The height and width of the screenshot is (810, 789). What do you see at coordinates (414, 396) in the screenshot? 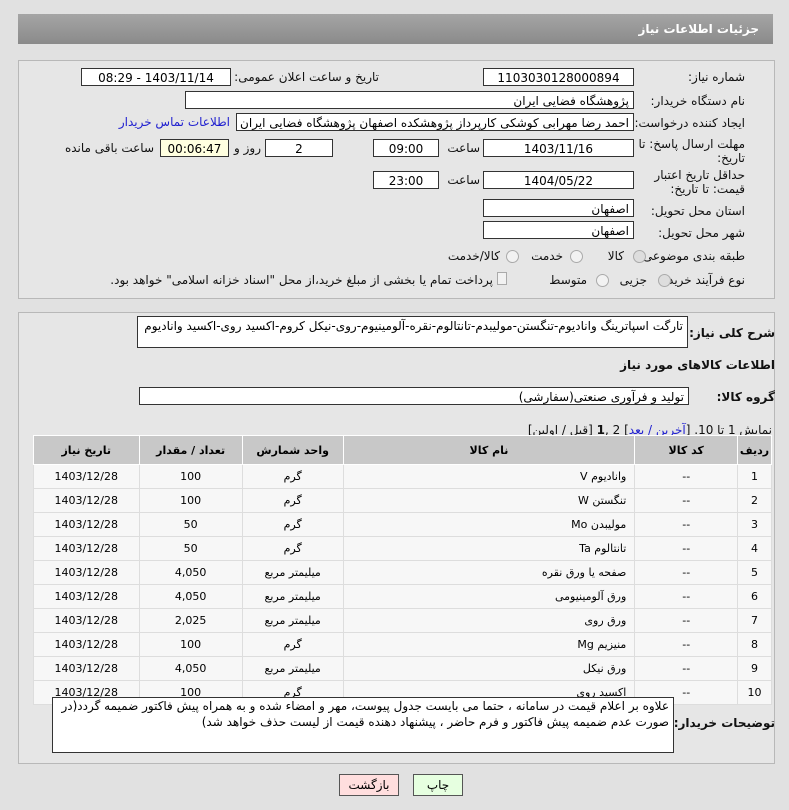
I see `group-field: تولید و فرآوری صنعتی(سفارشی)` at bounding box center [414, 396].